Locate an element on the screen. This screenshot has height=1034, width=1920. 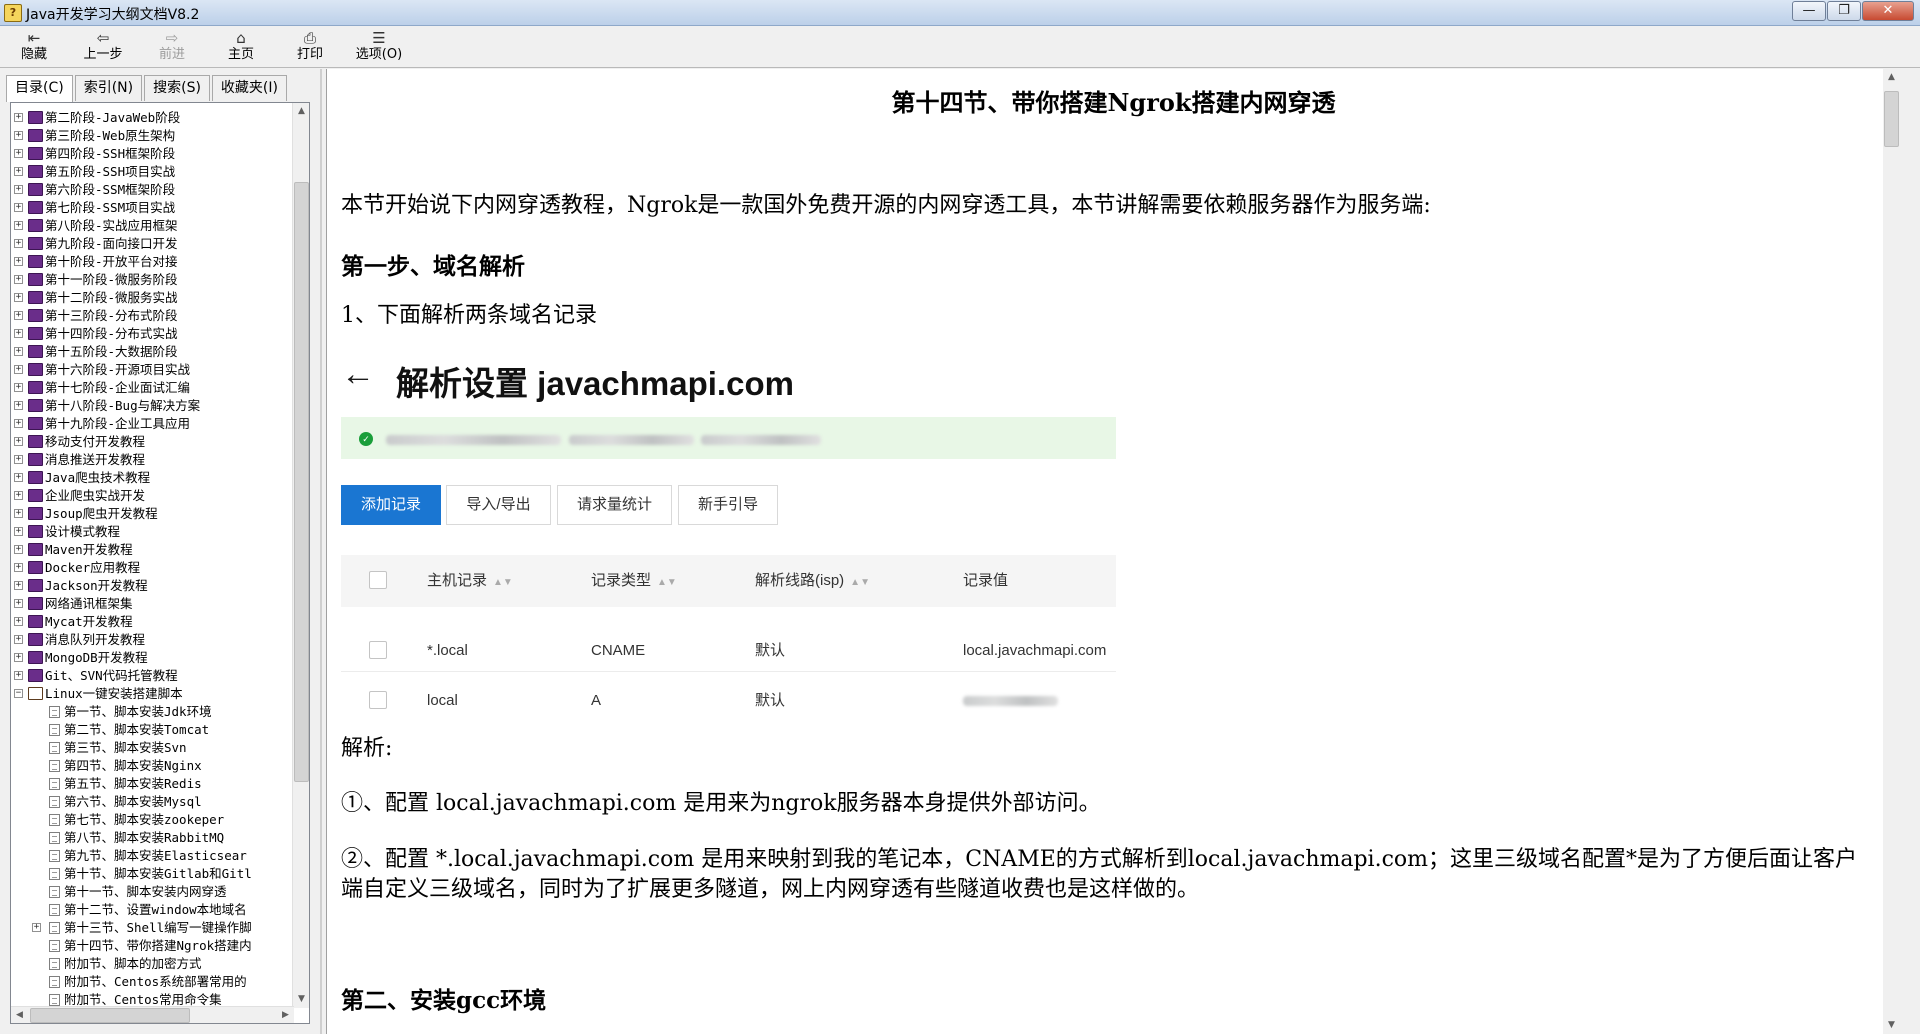
tree-scroll-thumb is located at coordinates (301, 482).